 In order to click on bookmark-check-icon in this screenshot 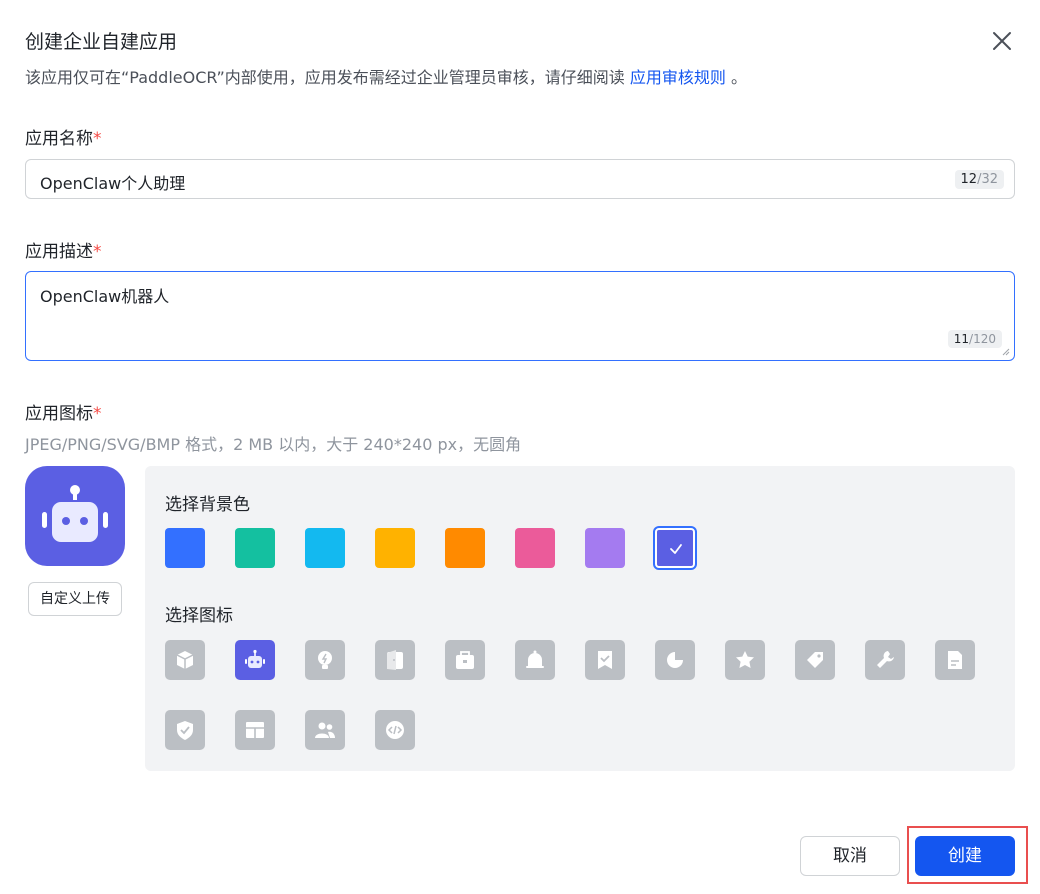, I will do `click(605, 660)`.